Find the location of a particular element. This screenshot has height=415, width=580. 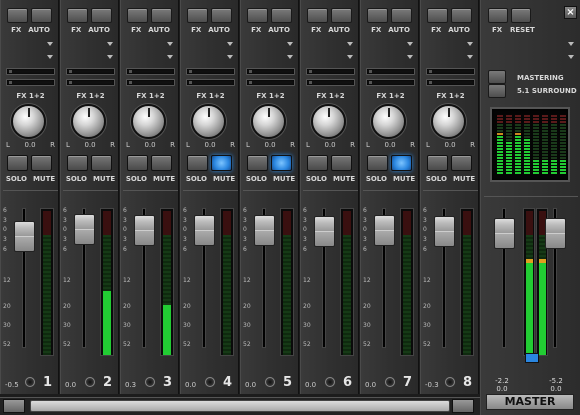

master-reset-button is located at coordinates (521, 15).